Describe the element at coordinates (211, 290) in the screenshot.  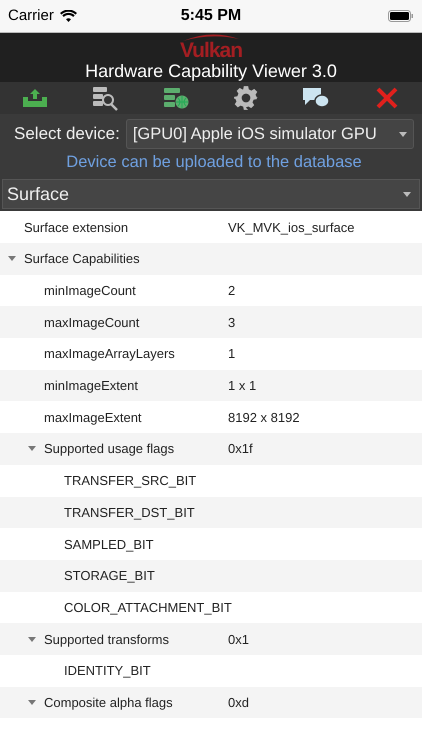
I see `tree-row: minImageCount 2` at that location.